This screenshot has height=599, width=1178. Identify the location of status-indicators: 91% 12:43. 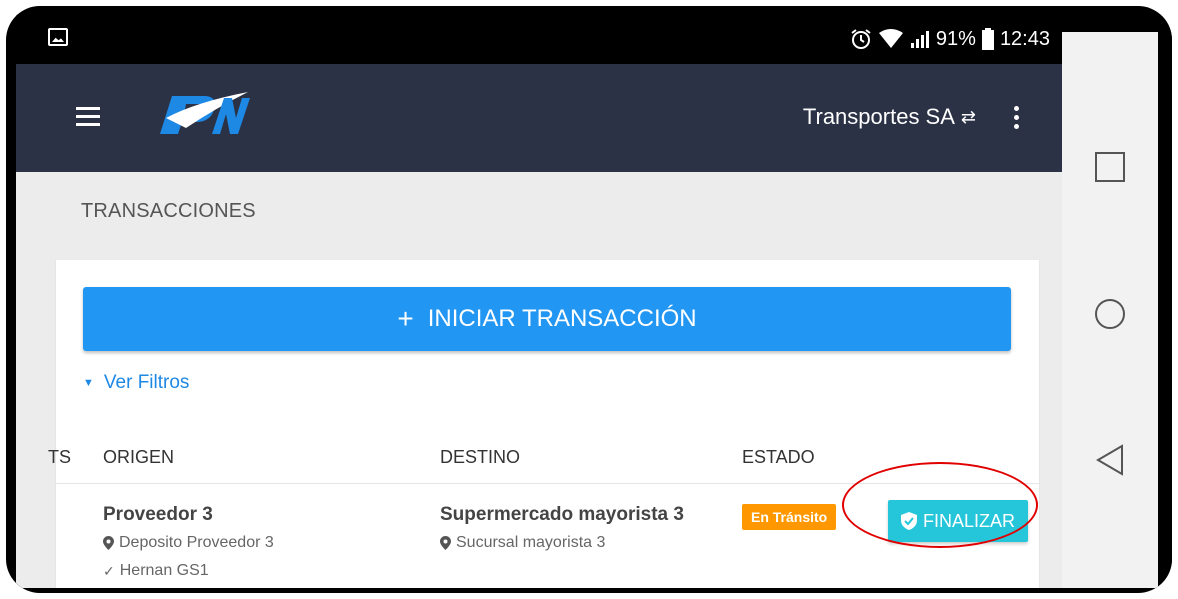
(950, 39).